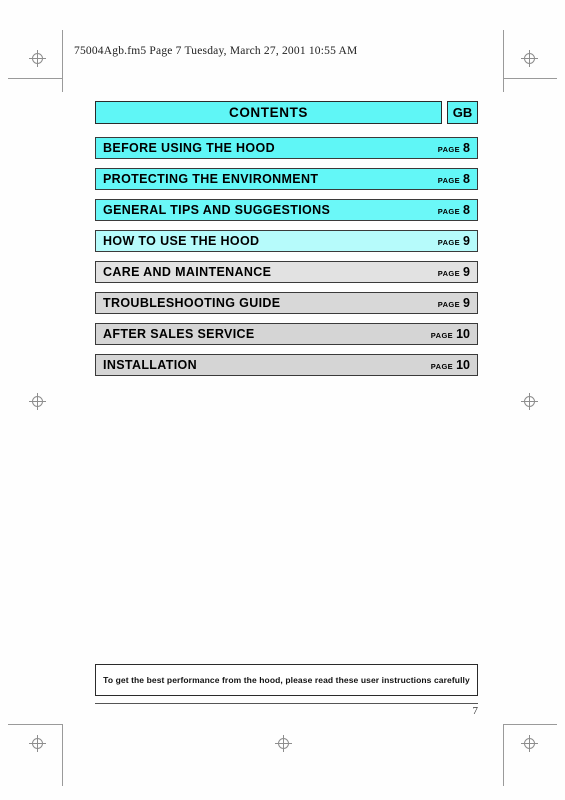  I want to click on page-number-rule, so click(286, 703).